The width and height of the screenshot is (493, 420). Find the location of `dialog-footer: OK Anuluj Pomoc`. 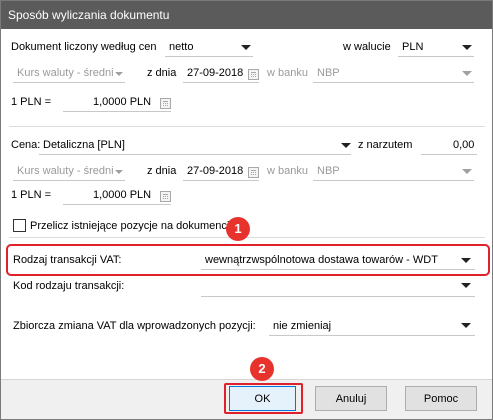

dialog-footer: OK Anuluj Pomoc is located at coordinates (246, 399).